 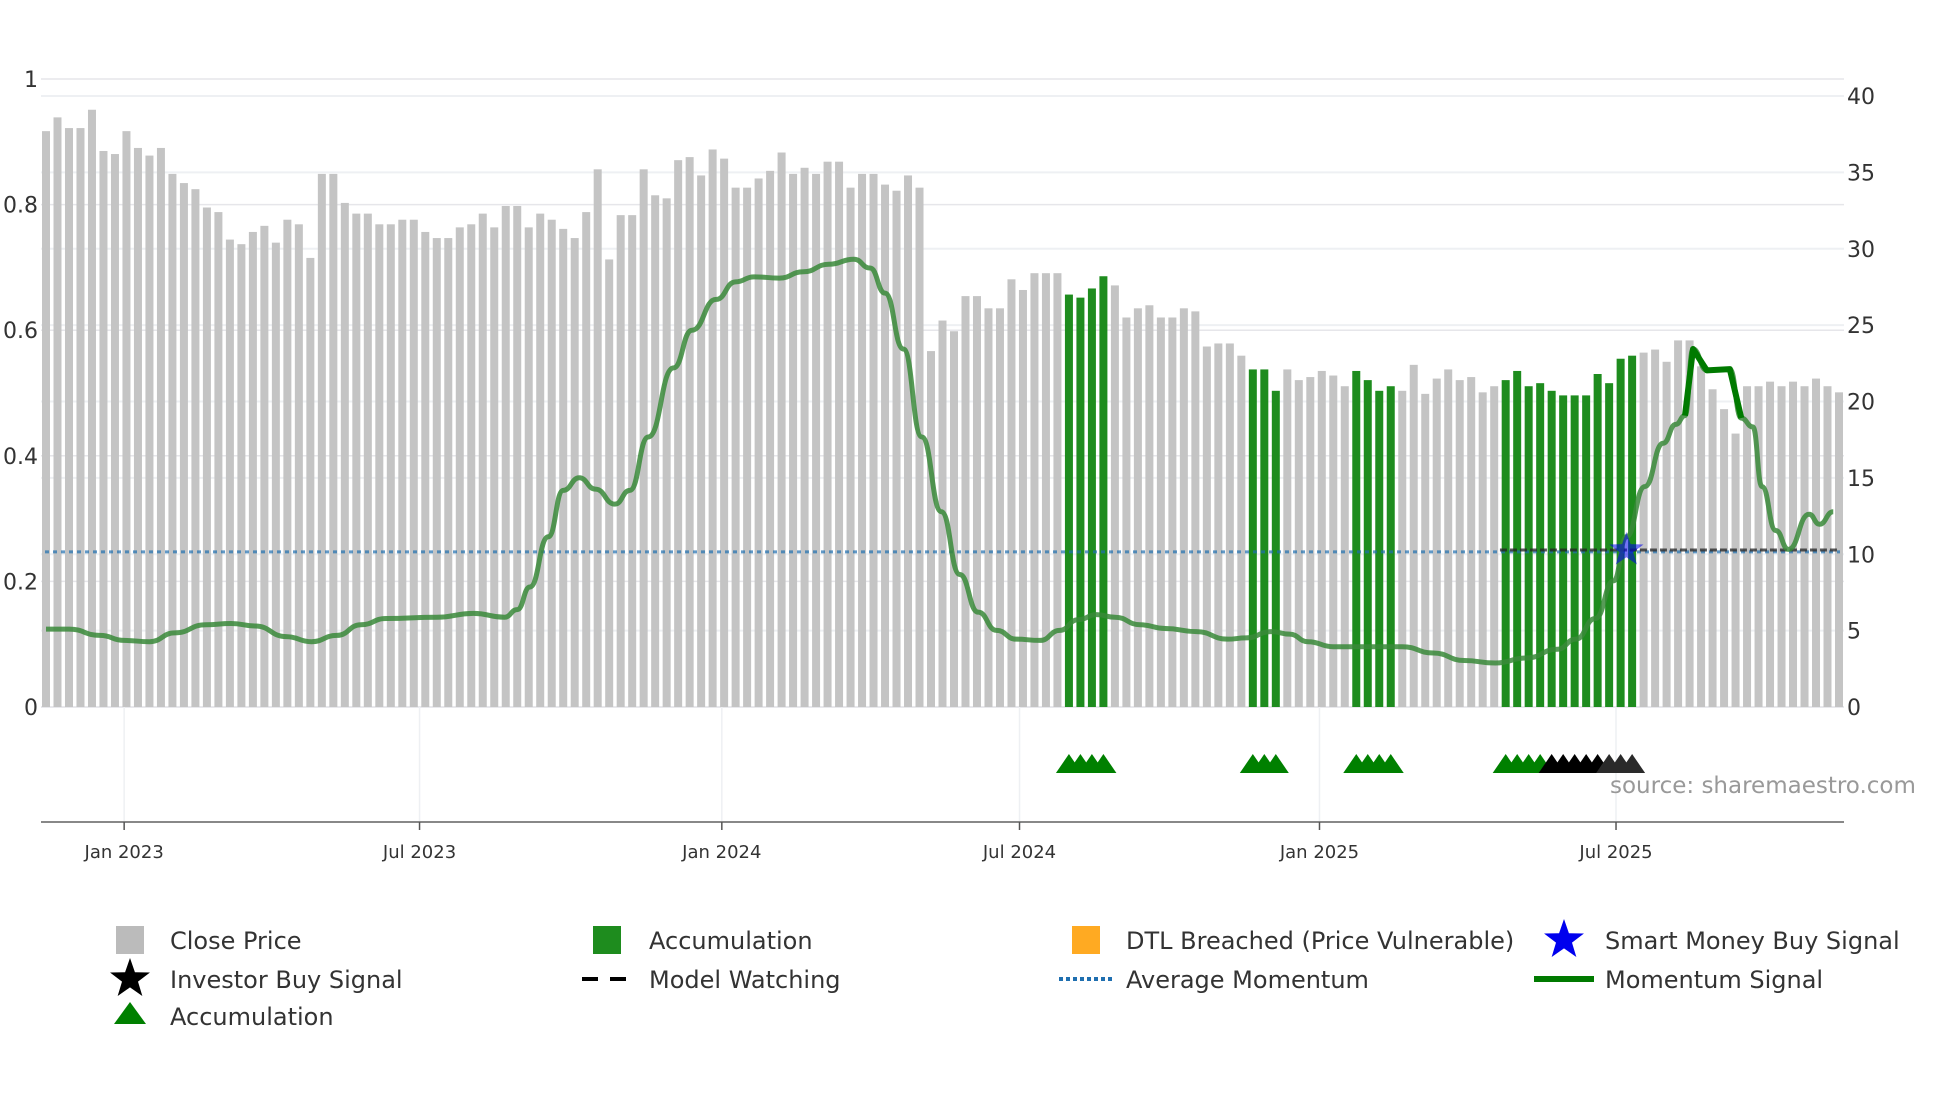 What do you see at coordinates (745, 980) in the screenshot?
I see `legend-label: Model Watching` at bounding box center [745, 980].